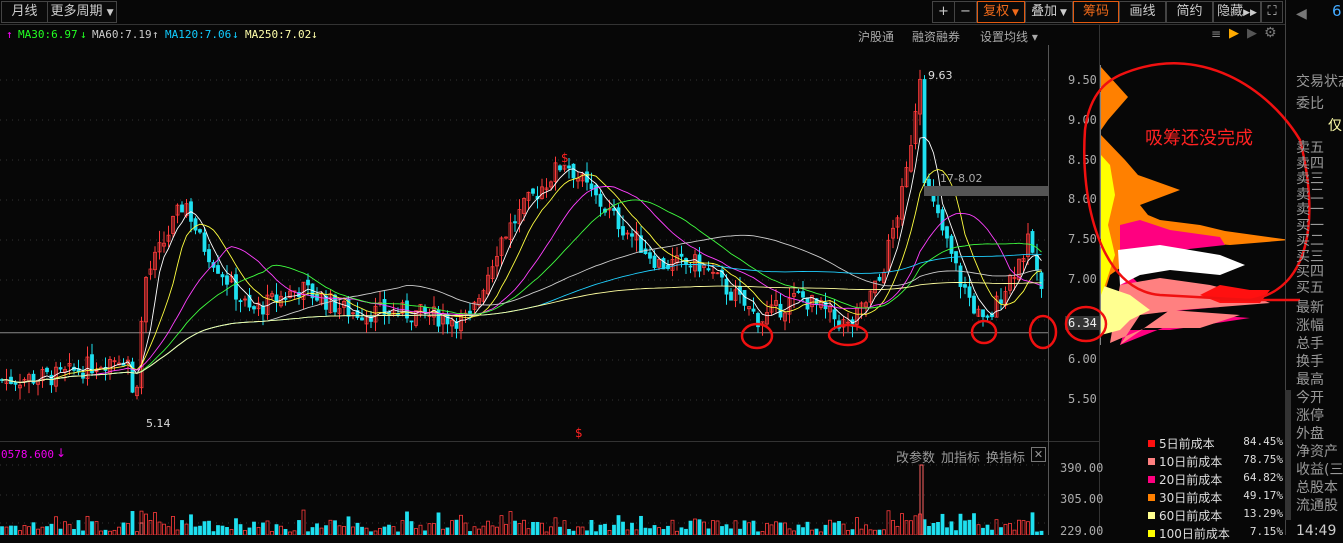 The height and width of the screenshot is (543, 1343). What do you see at coordinates (314, 34) in the screenshot?
I see `ma250-trend-icon: ↓` at bounding box center [314, 34].